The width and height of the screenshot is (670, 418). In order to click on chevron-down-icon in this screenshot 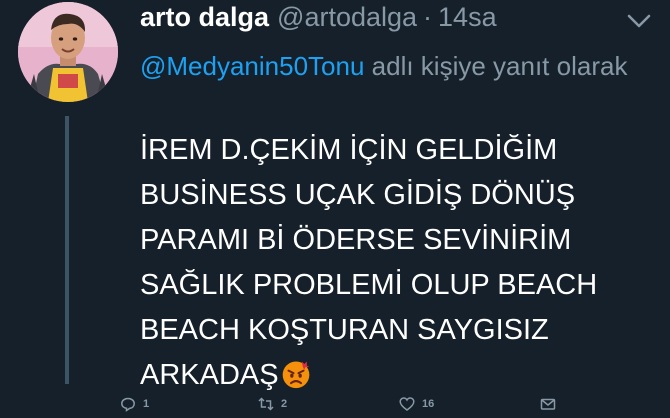, I will do `click(639, 21)`.